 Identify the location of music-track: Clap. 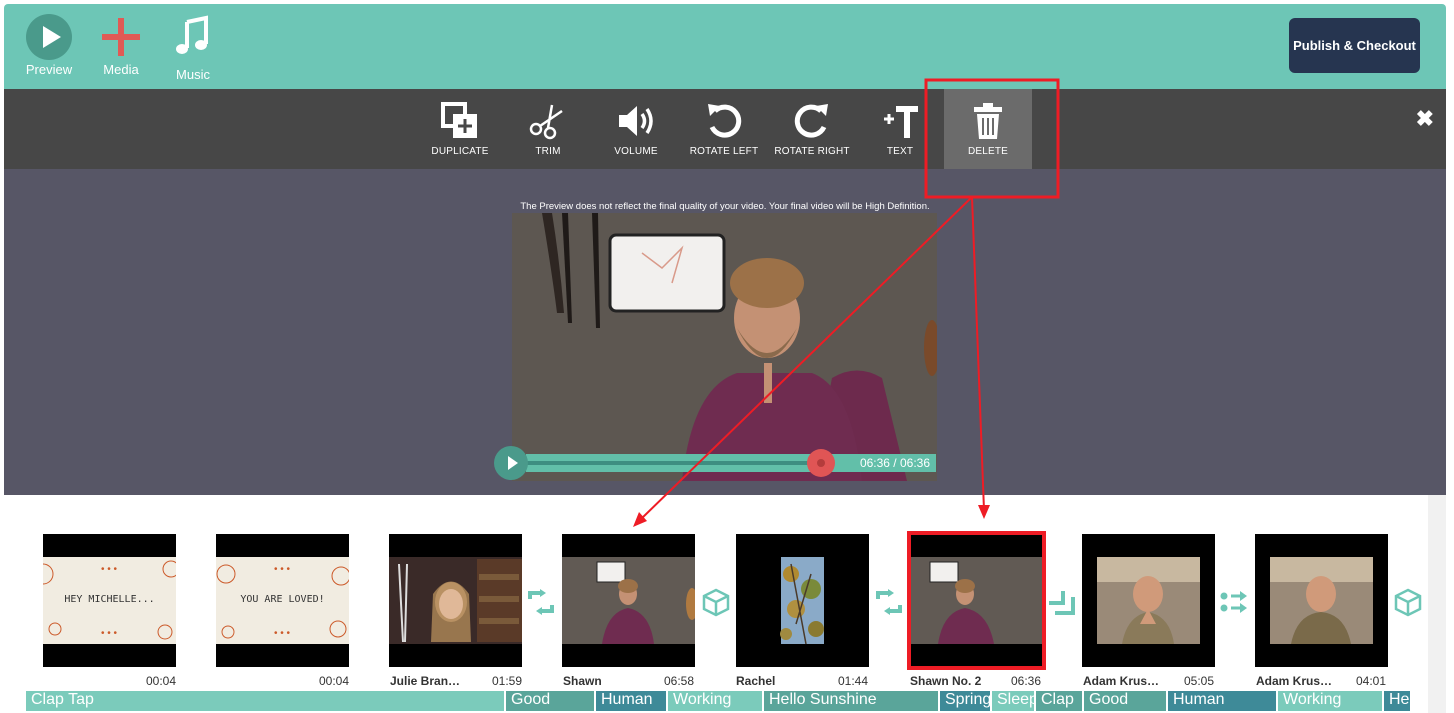
(1059, 701).